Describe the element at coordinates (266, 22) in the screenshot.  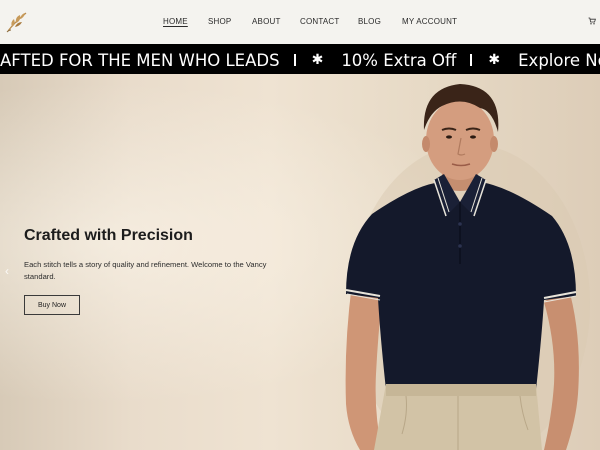
I see `nav-about: ABOUT` at that location.